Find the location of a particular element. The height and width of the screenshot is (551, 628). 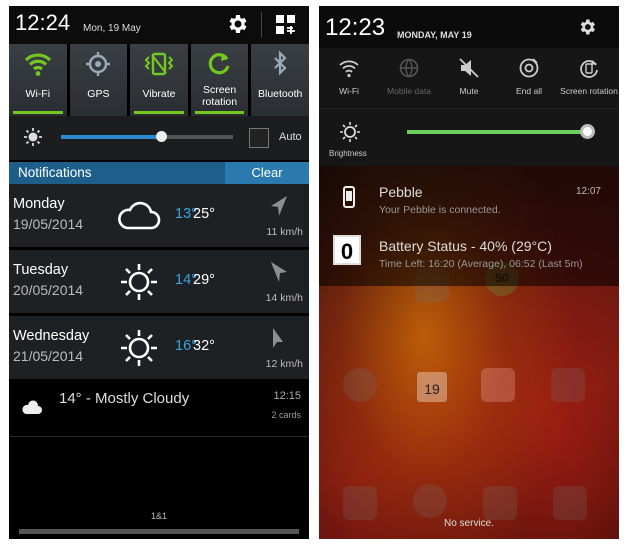

no-service-label: No service. is located at coordinates (468, 523).